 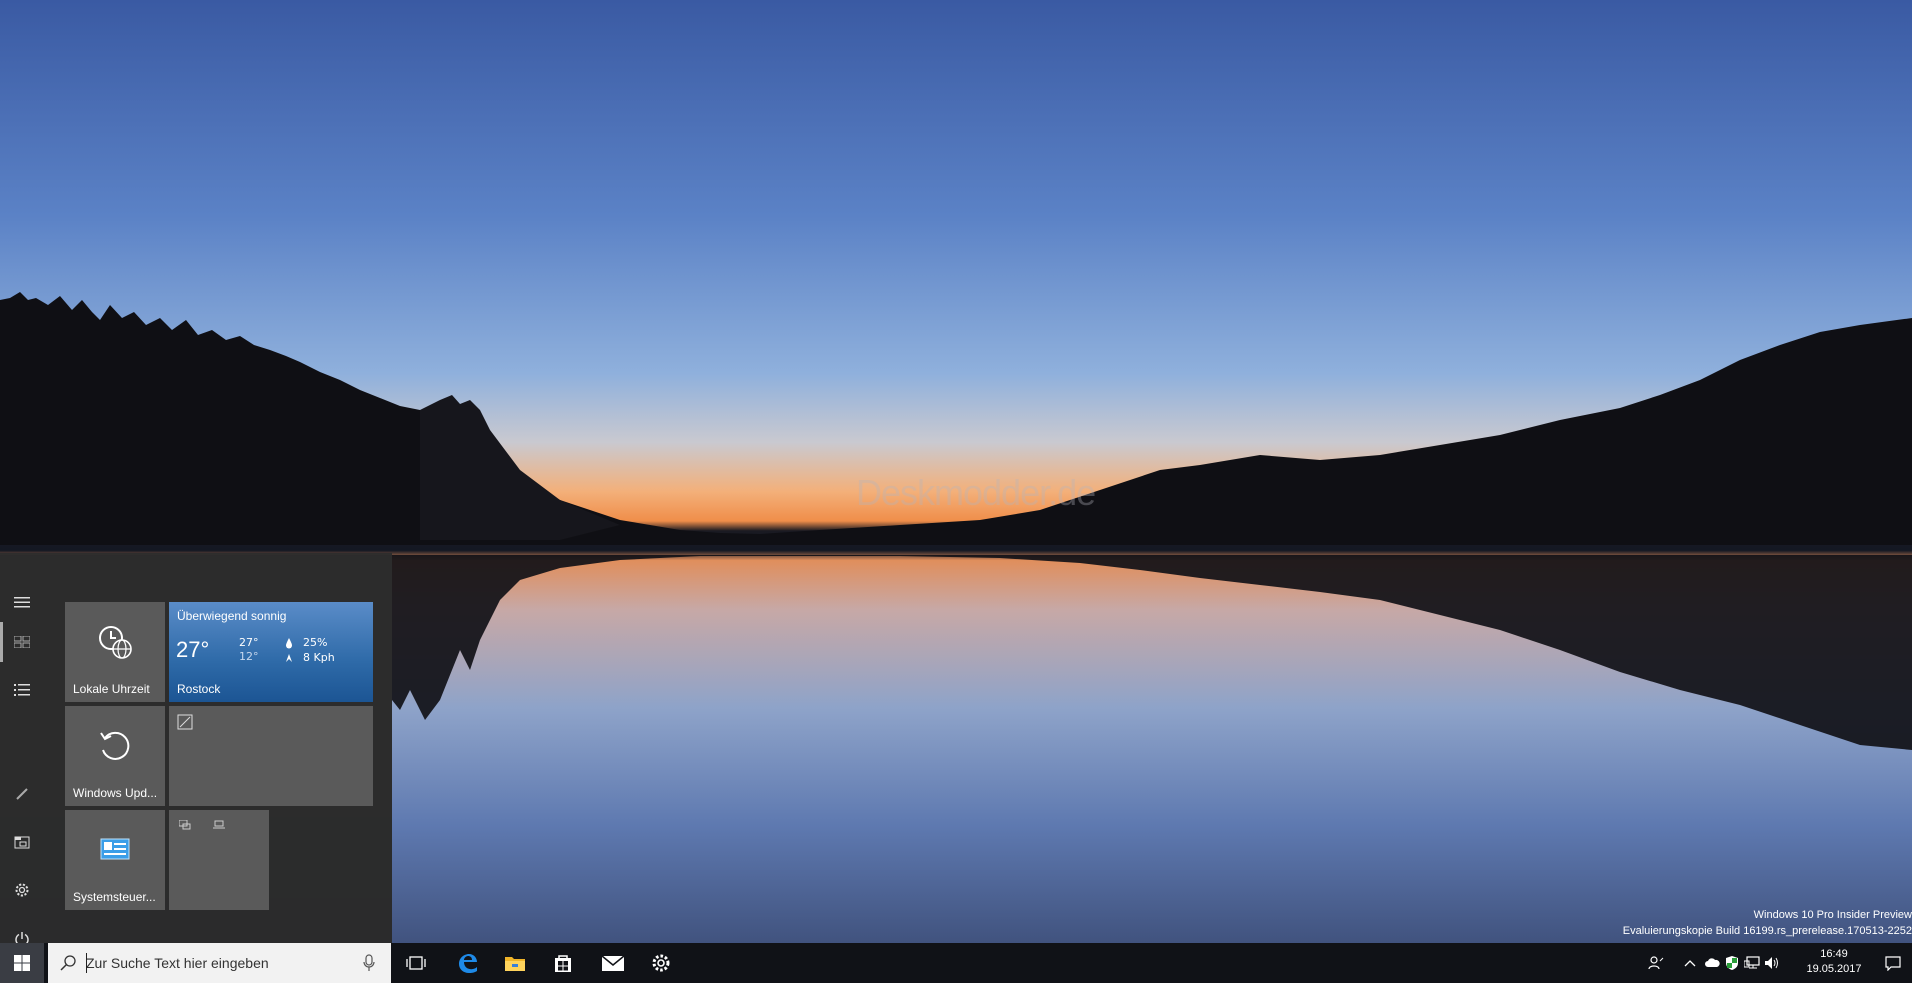 I want to click on task-view-button, so click(x=416, y=963).